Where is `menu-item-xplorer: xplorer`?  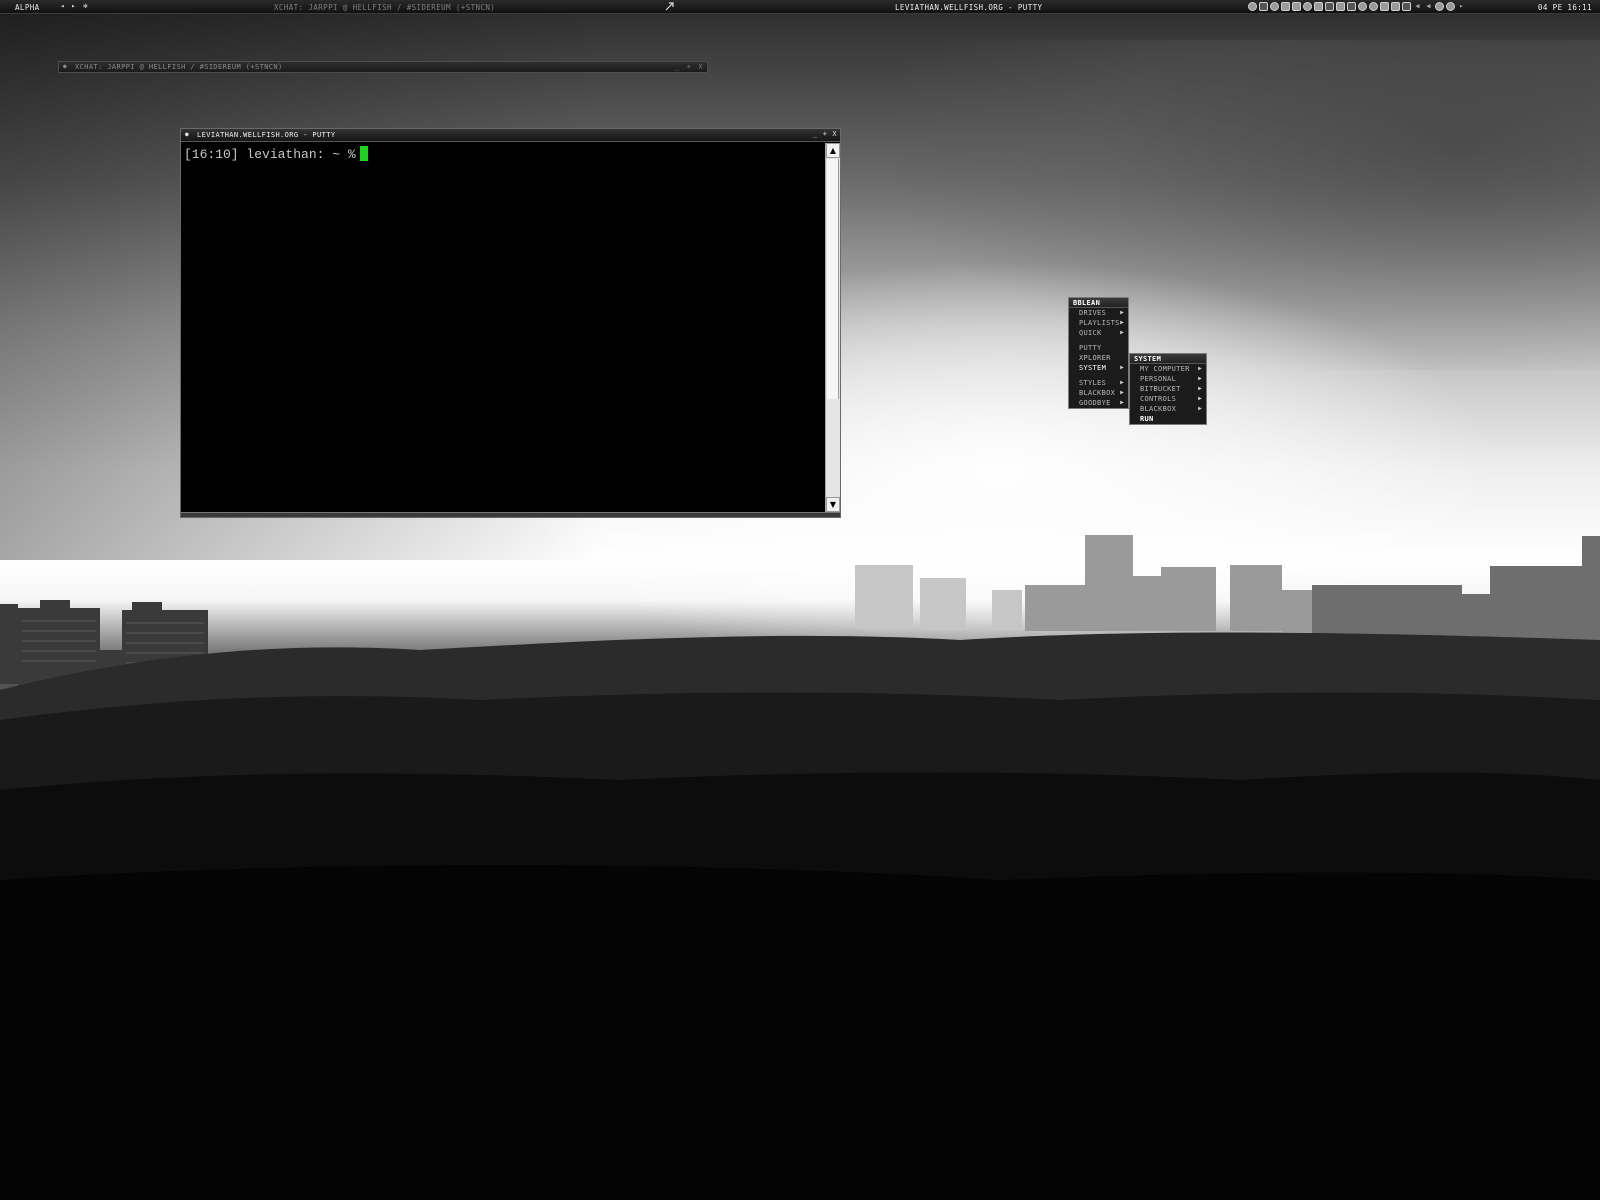
menu-item-xplorer: xplorer is located at coordinates (1098, 358).